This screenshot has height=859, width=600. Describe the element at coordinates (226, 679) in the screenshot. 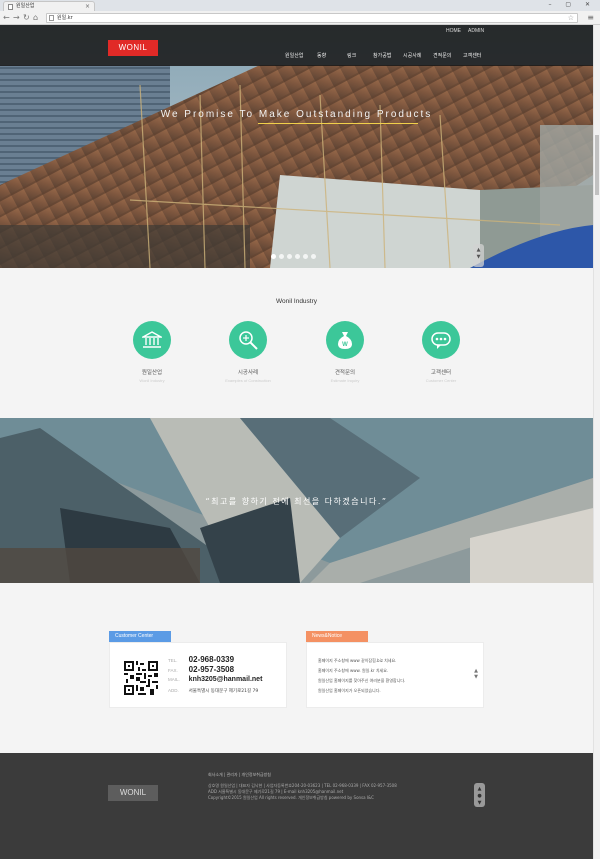

I see `mail-value: knh3205@hanmail.net` at that location.